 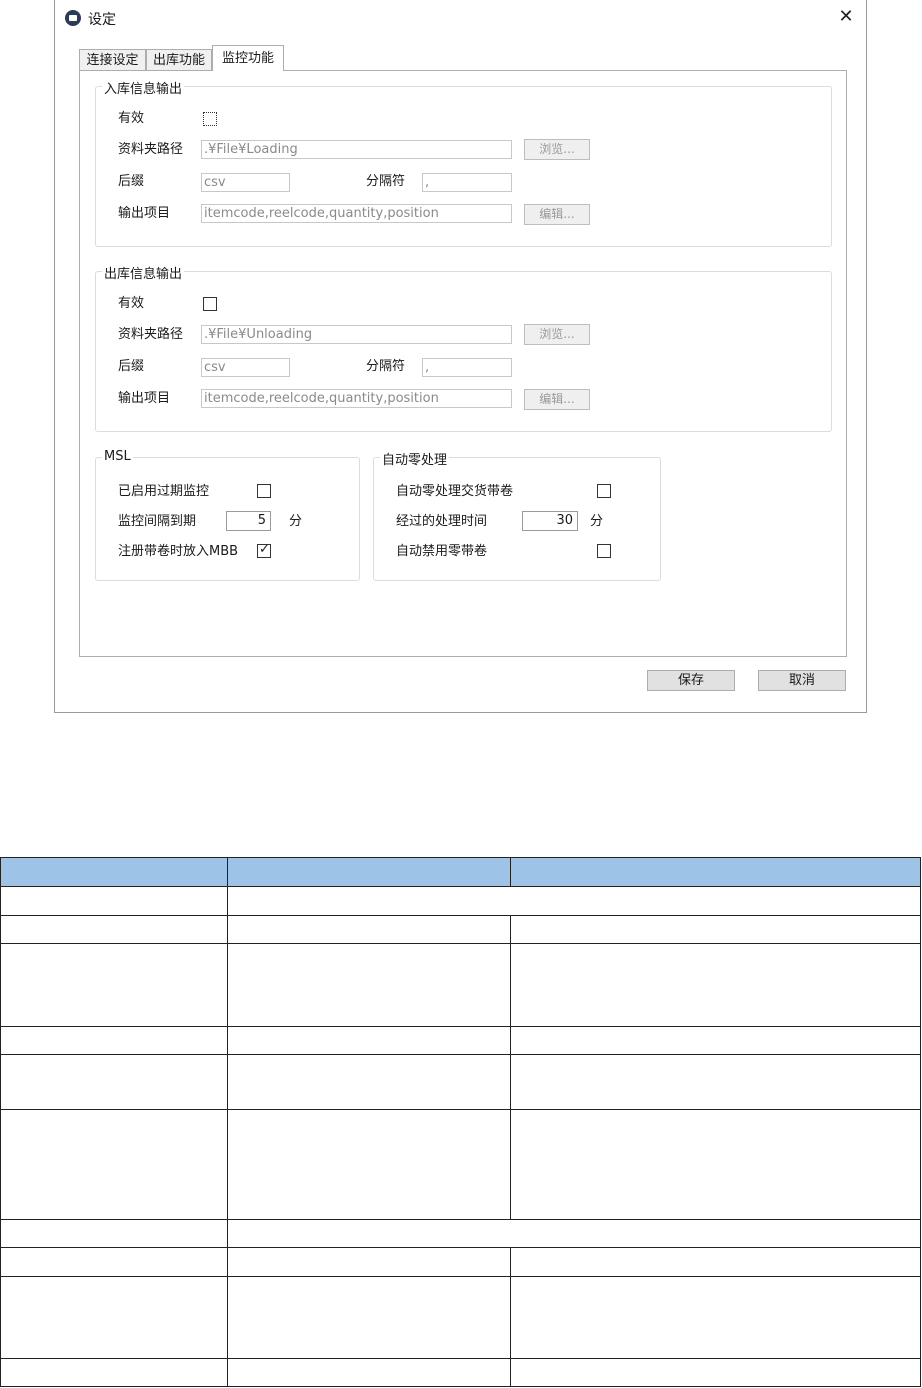 What do you see at coordinates (245, 367) in the screenshot?
I see `outbound-suffix-input: csv` at bounding box center [245, 367].